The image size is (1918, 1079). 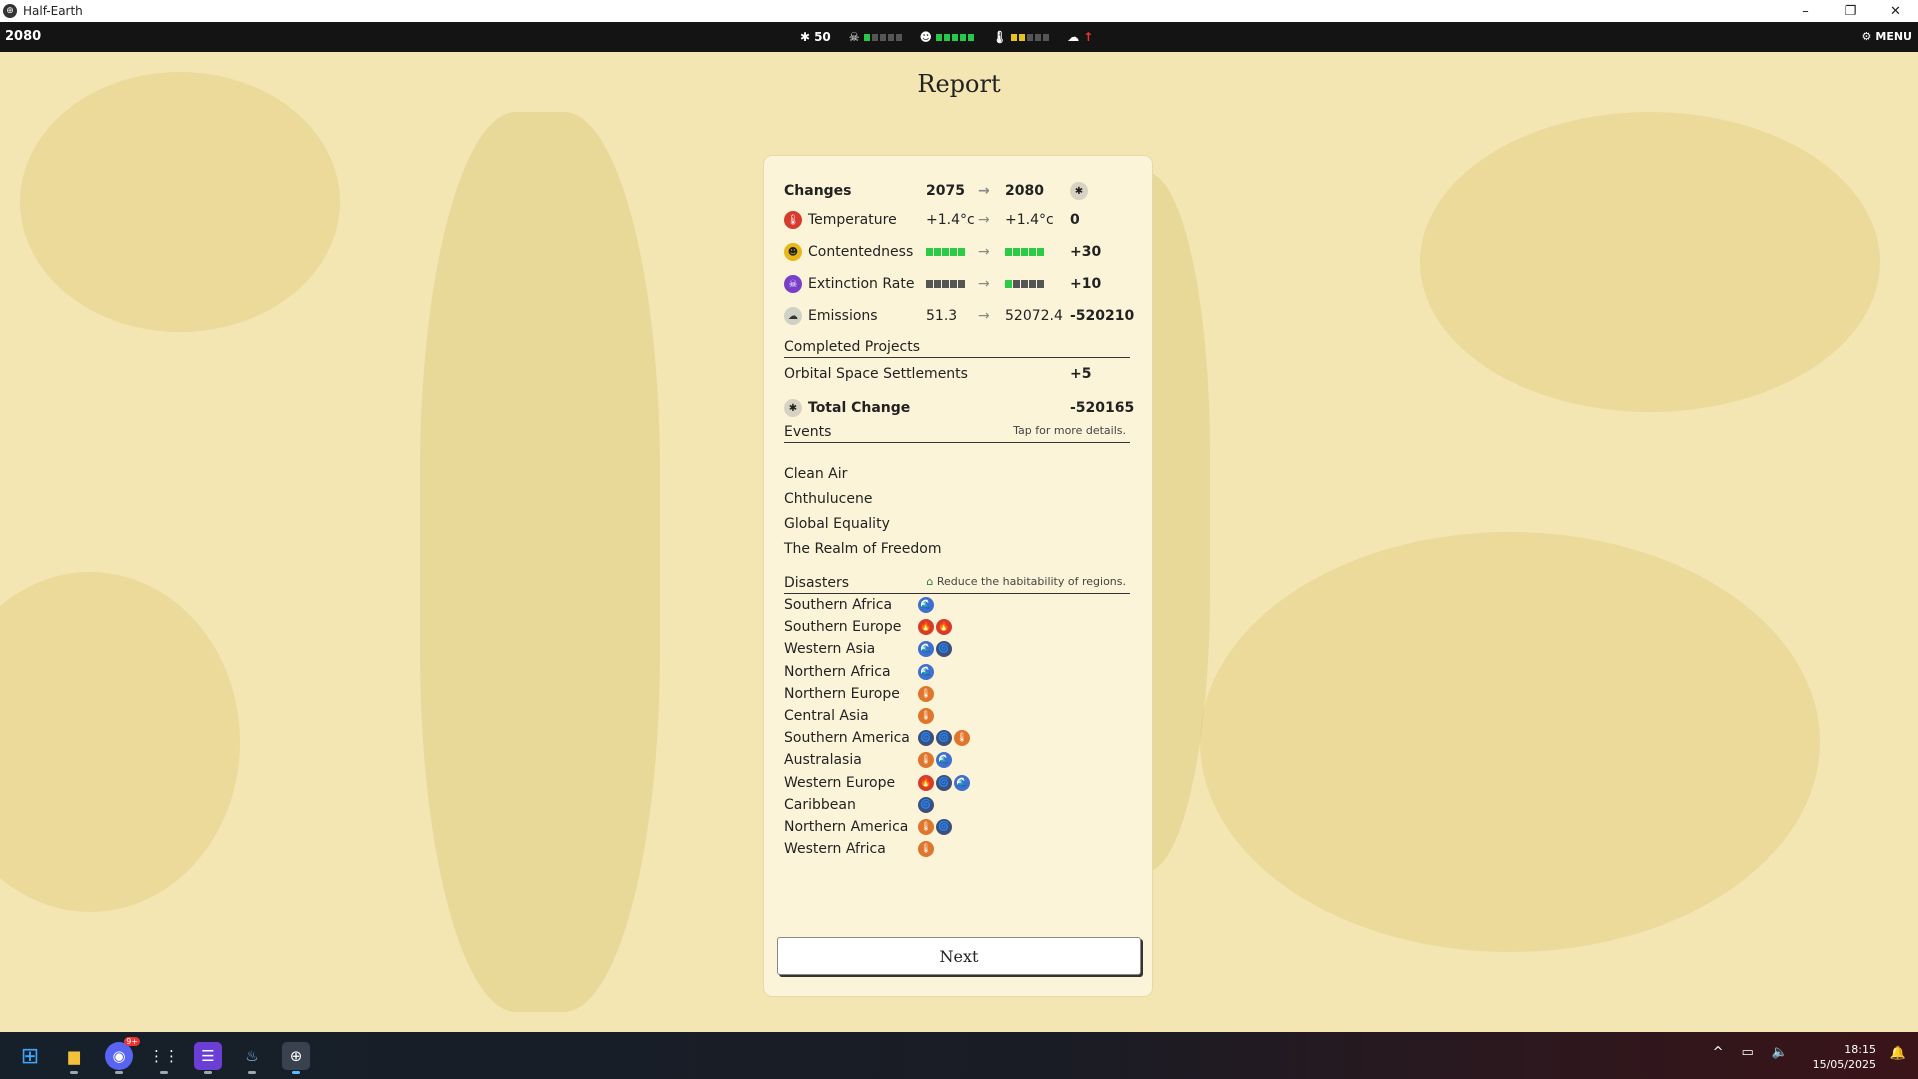 I want to click on event-item: Clean Air, so click(x=815, y=474).